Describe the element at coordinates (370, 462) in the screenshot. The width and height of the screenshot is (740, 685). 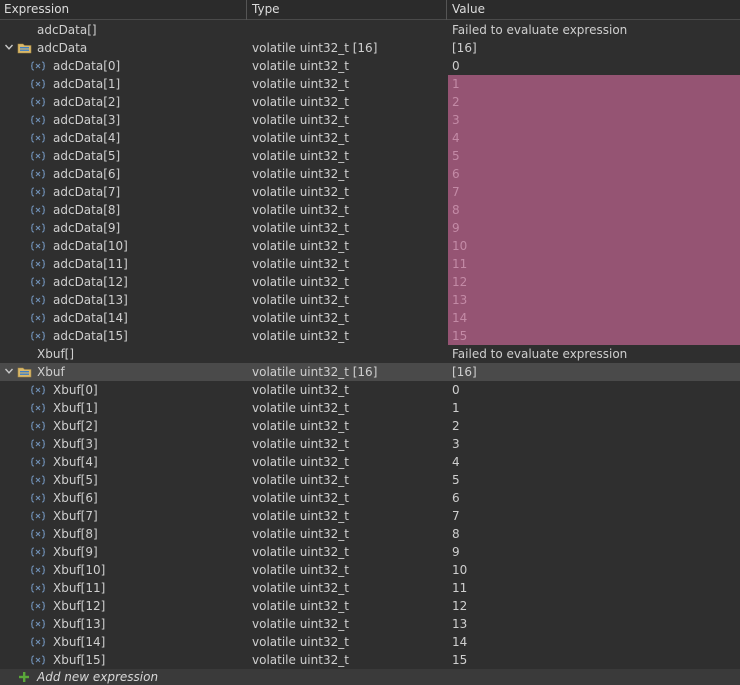
I see `array-element-row: Xbuf[4] volatile uint32_t 4` at that location.